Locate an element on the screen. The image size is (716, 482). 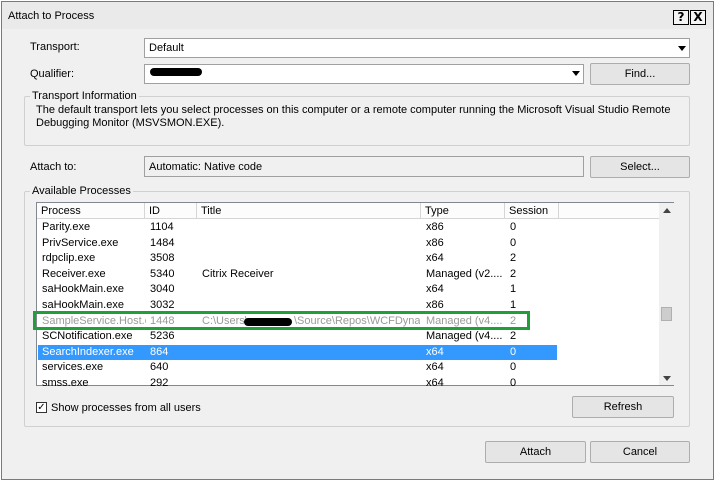
cell-title: Citrix Receiver is located at coordinates (238, 273).